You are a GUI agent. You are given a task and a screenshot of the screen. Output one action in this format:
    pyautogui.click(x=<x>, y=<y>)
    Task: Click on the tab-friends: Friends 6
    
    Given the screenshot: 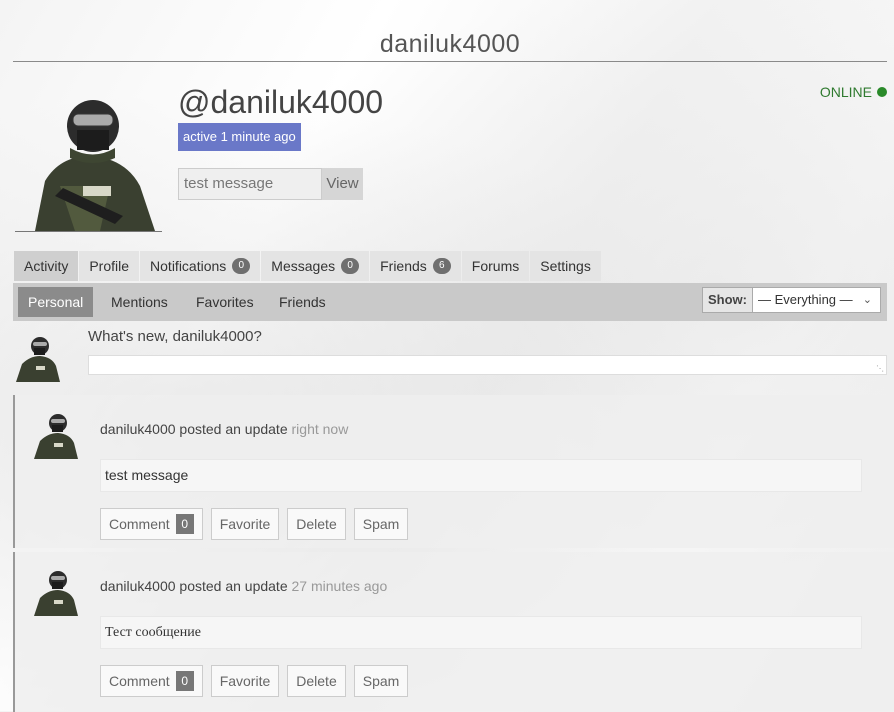 What is the action you would take?
    pyautogui.click(x=415, y=266)
    